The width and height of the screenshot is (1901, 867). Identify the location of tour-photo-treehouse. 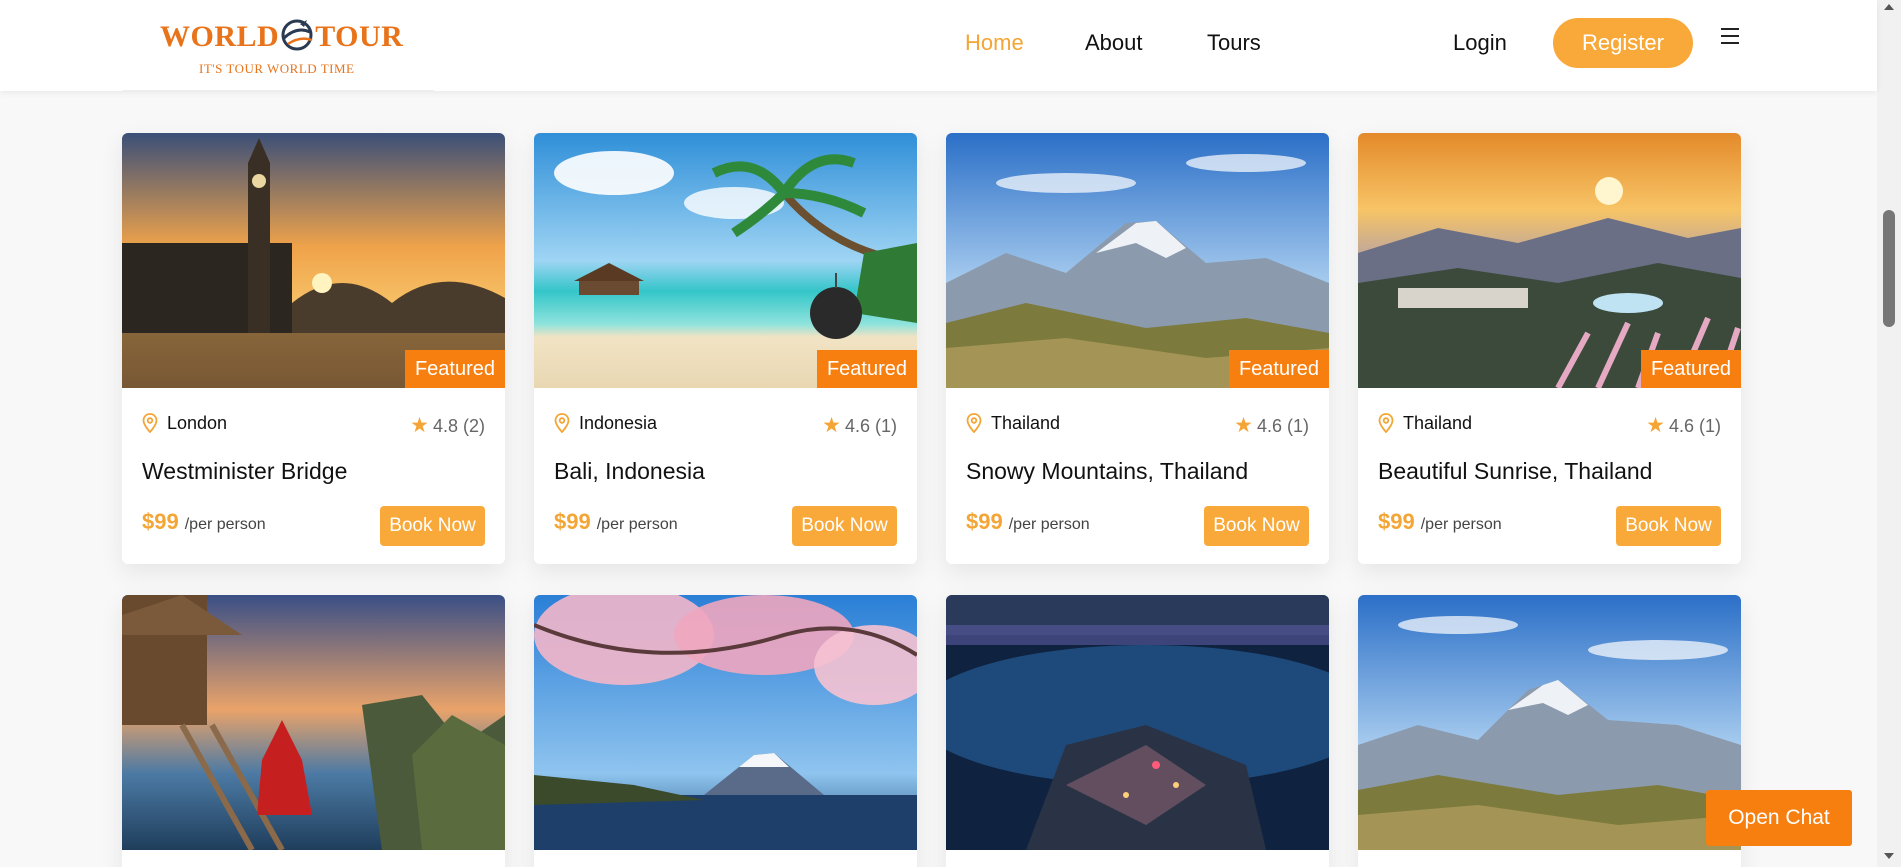
(313, 722).